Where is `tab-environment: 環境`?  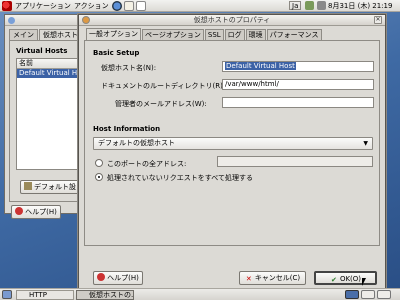 tab-environment: 環境 is located at coordinates (255, 34).